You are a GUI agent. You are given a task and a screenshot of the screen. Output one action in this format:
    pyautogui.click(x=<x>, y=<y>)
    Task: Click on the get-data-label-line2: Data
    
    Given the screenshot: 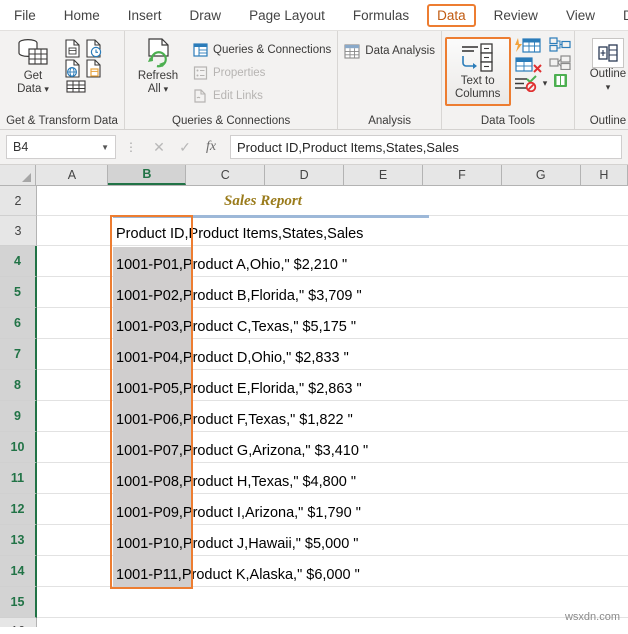 What is the action you would take?
    pyautogui.click(x=29, y=89)
    